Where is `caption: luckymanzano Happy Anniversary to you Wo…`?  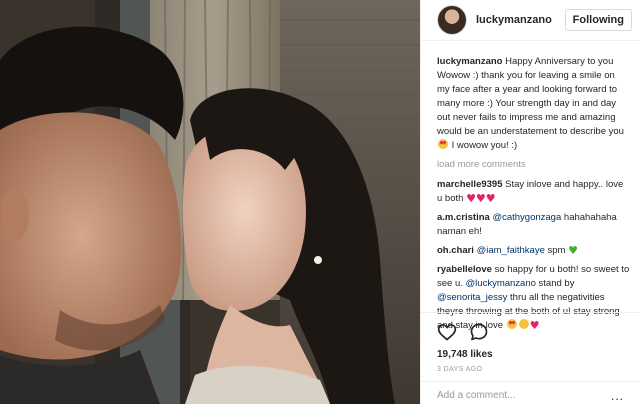 caption: luckymanzano Happy Anniversary to you Wo… is located at coordinates (533, 104).